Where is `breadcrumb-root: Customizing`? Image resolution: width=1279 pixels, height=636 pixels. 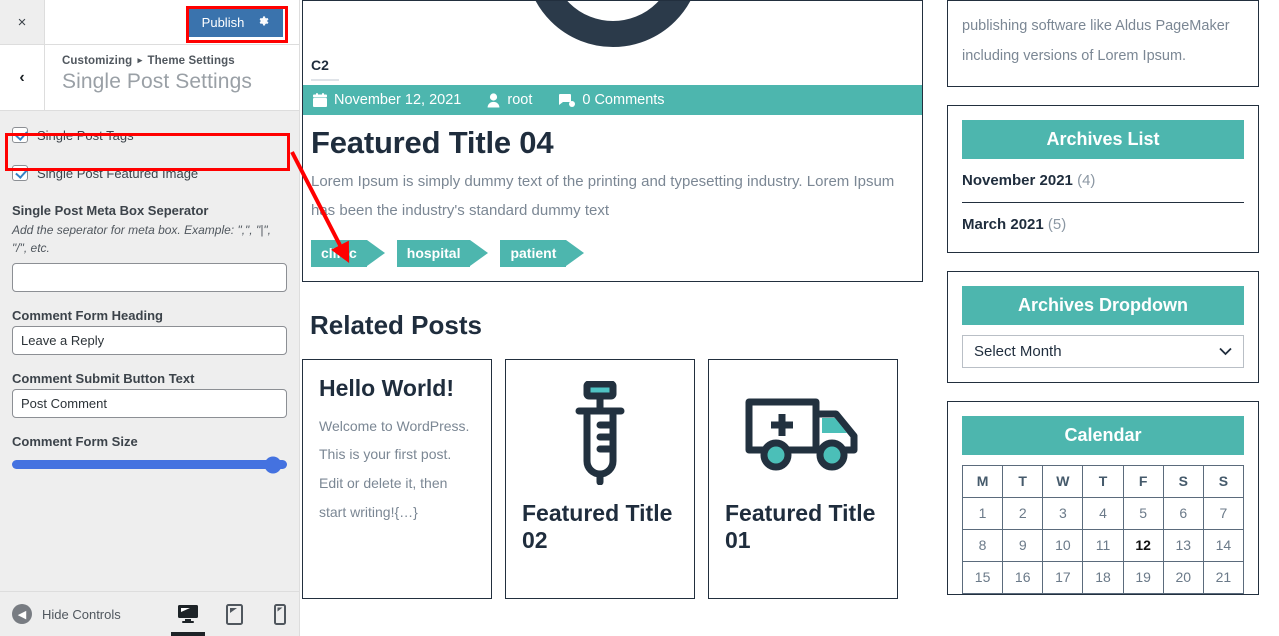
breadcrumb-root: Customizing is located at coordinates (97, 61).